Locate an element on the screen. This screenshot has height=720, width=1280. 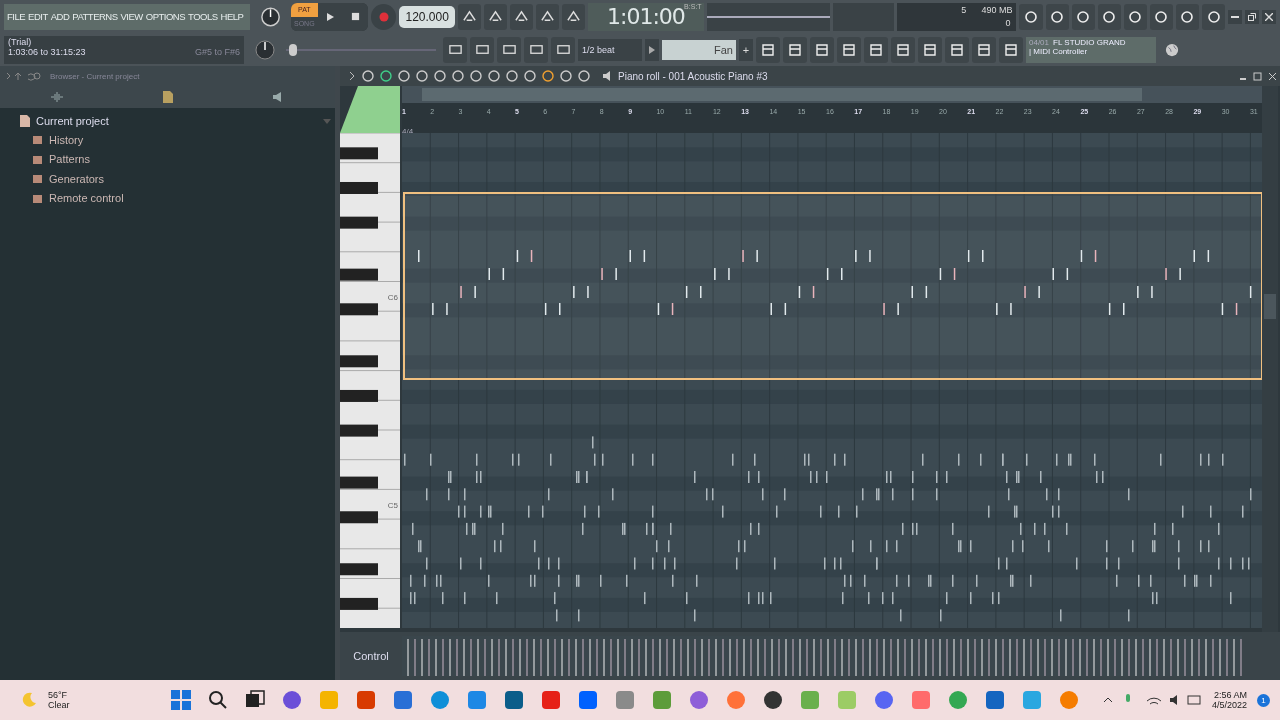
stop-icon is located at coordinates (355, 16).